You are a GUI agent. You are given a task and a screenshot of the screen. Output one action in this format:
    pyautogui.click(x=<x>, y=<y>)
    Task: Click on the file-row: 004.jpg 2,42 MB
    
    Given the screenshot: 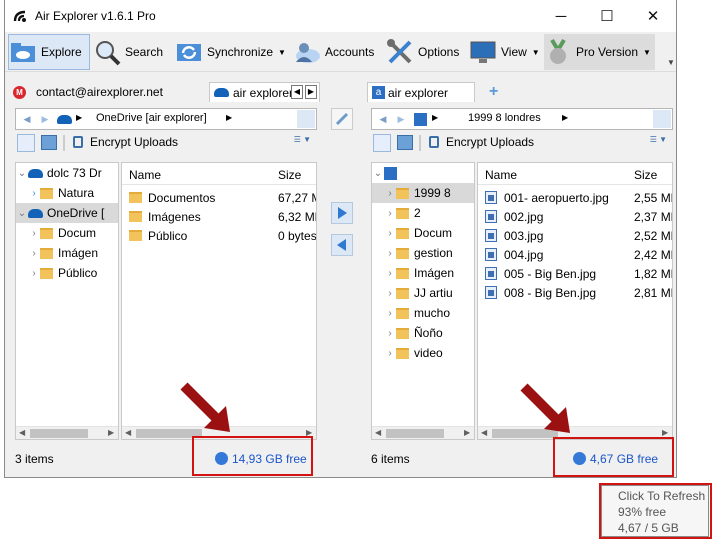 What is the action you would take?
    pyautogui.click(x=575, y=254)
    